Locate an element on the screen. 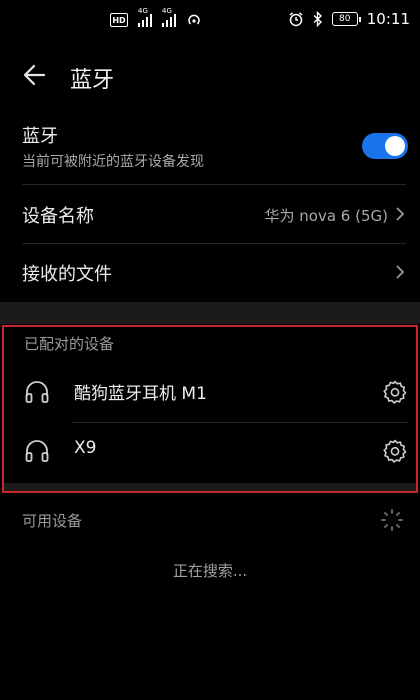  available-section-title: 可用设备 is located at coordinates (52, 521).